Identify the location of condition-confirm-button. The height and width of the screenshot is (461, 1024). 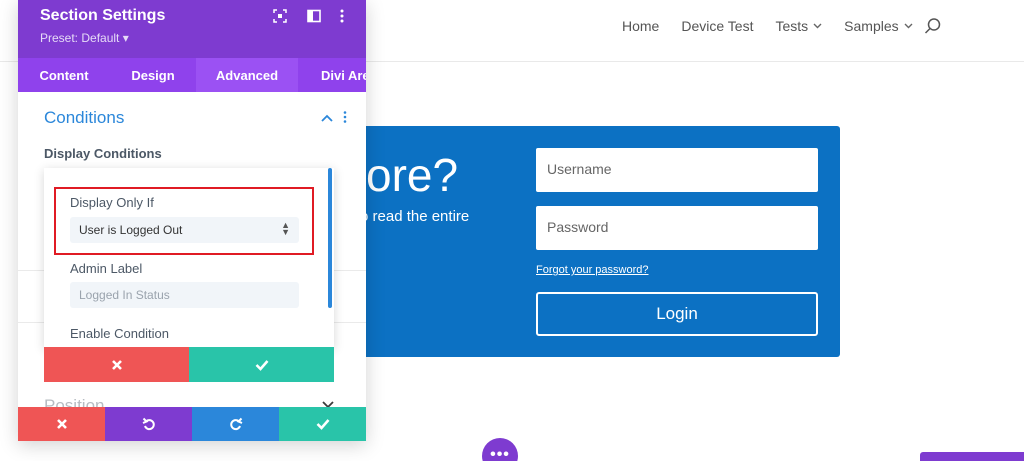
(261, 364).